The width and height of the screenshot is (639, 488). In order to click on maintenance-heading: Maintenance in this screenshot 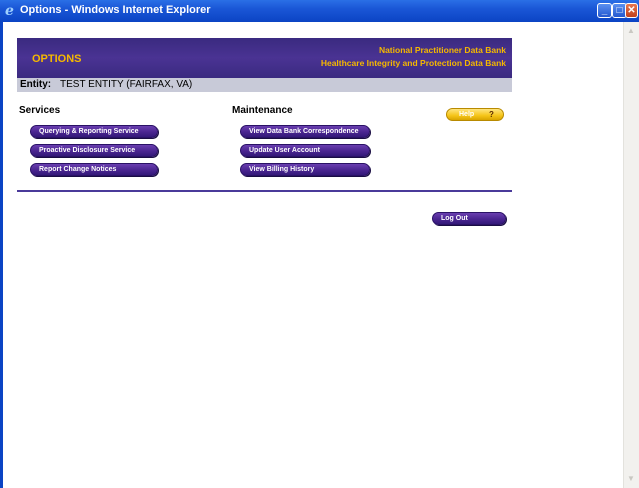, I will do `click(262, 110)`.